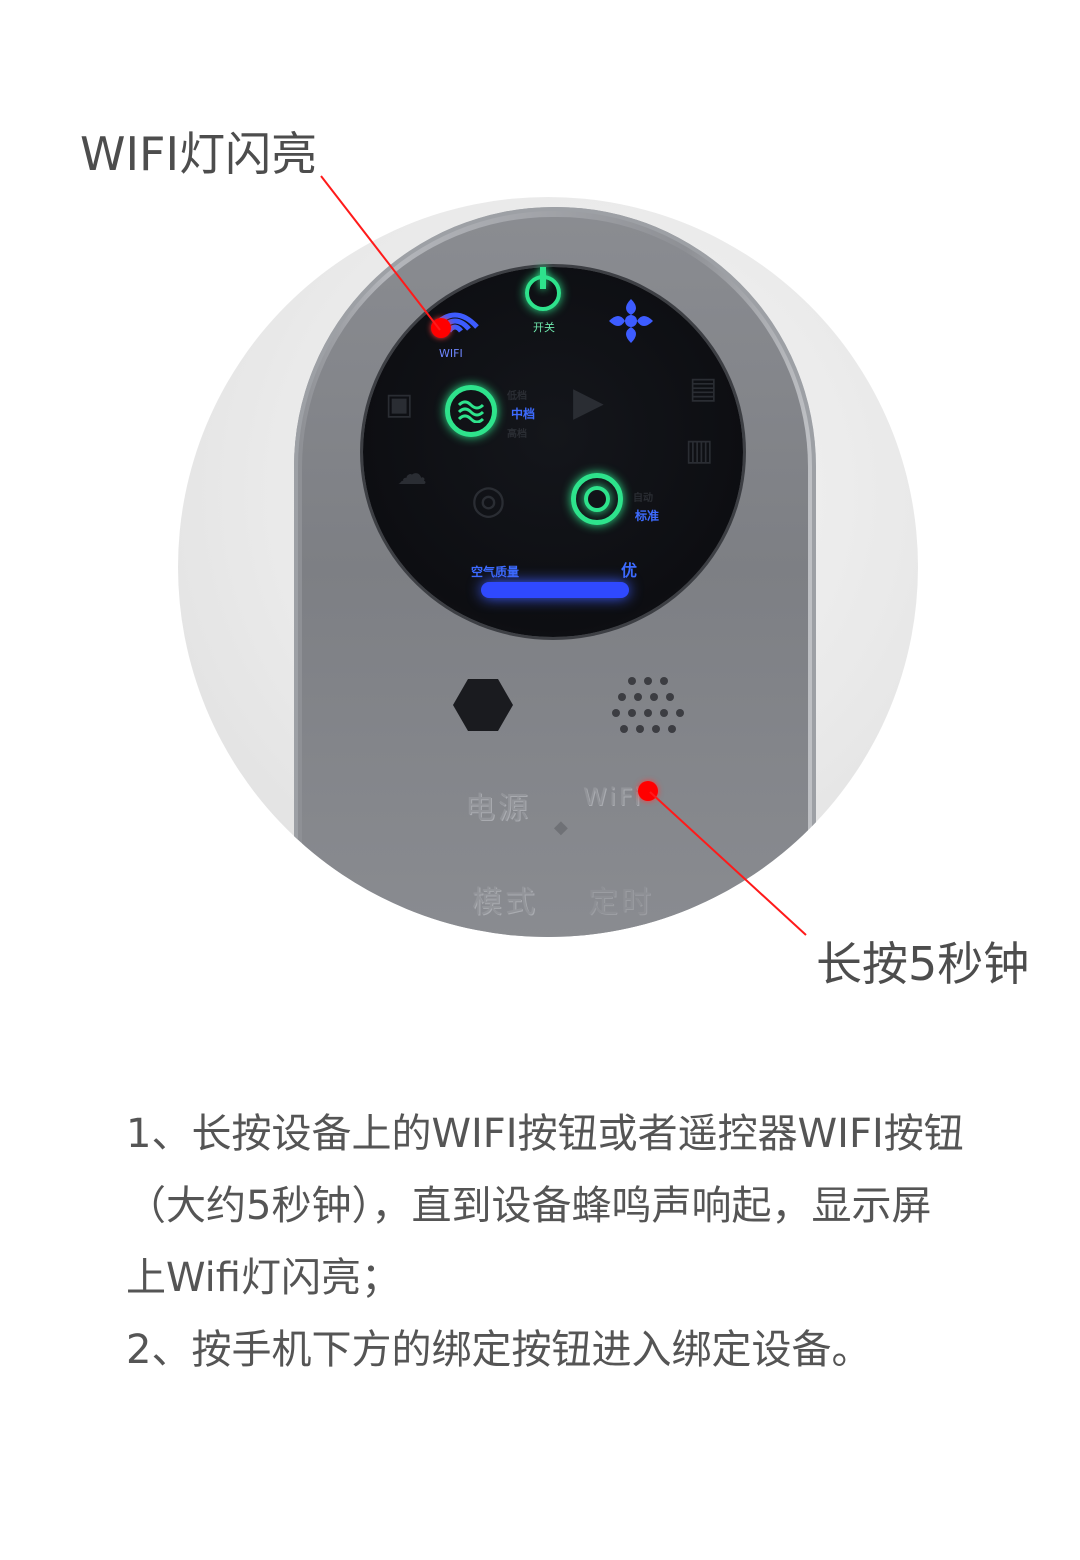 This screenshot has height=1560, width=1080. What do you see at coordinates (631, 321) in the screenshot?
I see `fan-icon` at bounding box center [631, 321].